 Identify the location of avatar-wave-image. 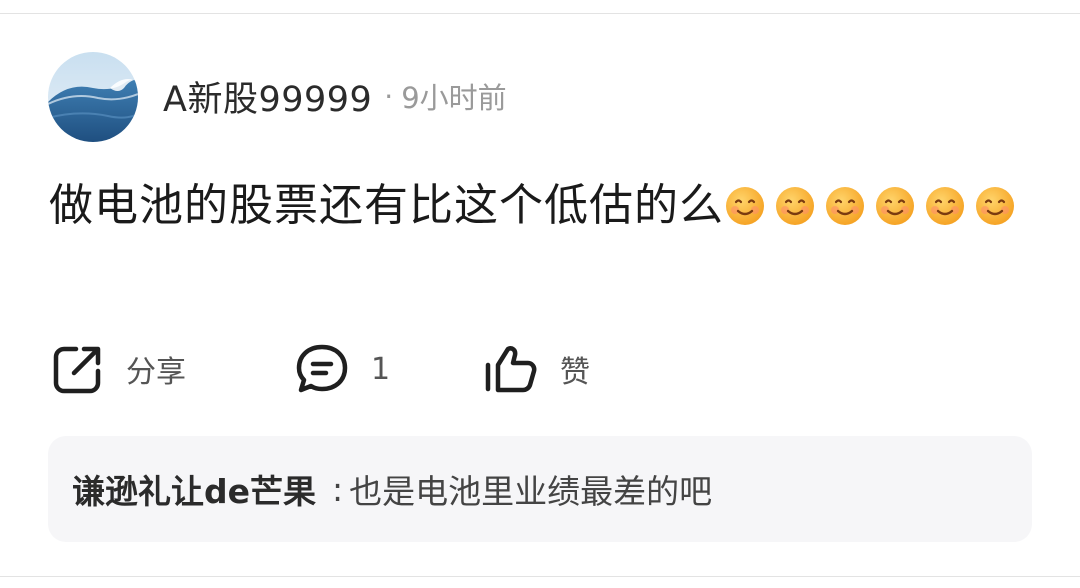
(93, 97).